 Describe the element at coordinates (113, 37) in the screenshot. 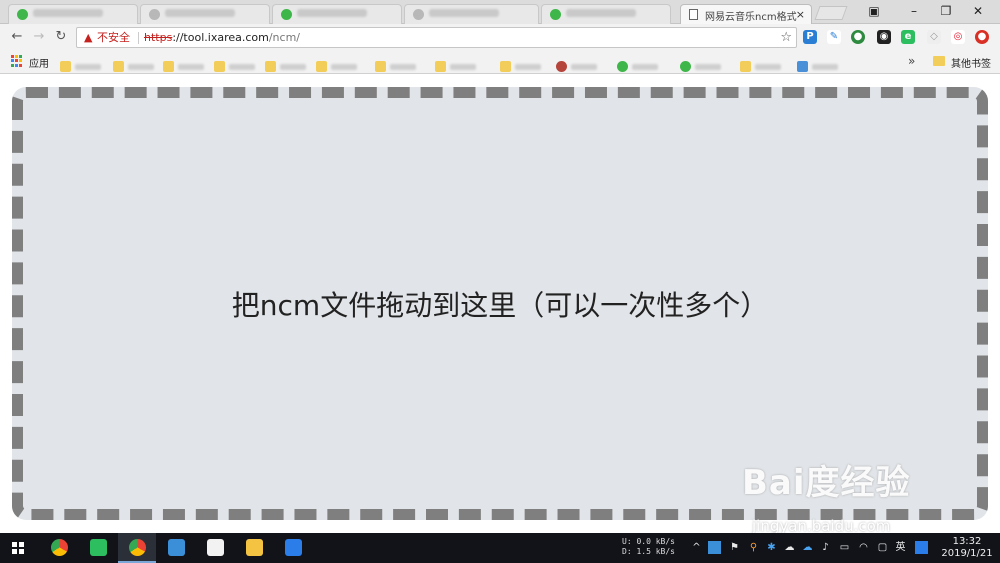

I see `insecure-label: 不安全` at that location.